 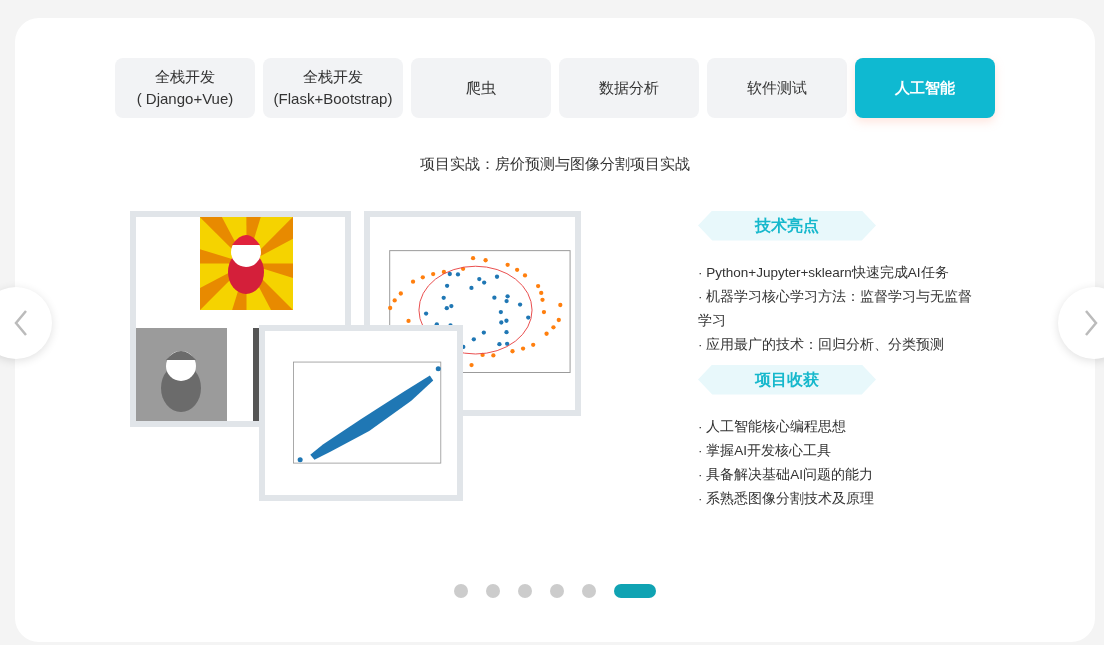 I want to click on chevron-right-icon, so click(x=1091, y=323).